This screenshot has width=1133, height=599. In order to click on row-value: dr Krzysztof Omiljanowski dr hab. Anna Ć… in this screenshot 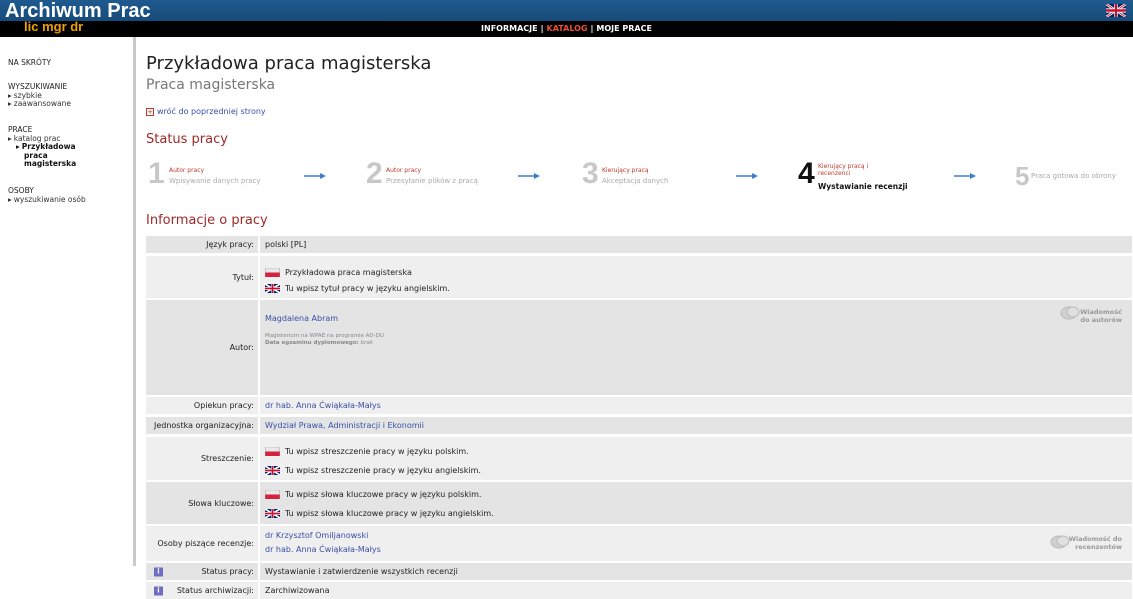, I will do `click(696, 543)`.